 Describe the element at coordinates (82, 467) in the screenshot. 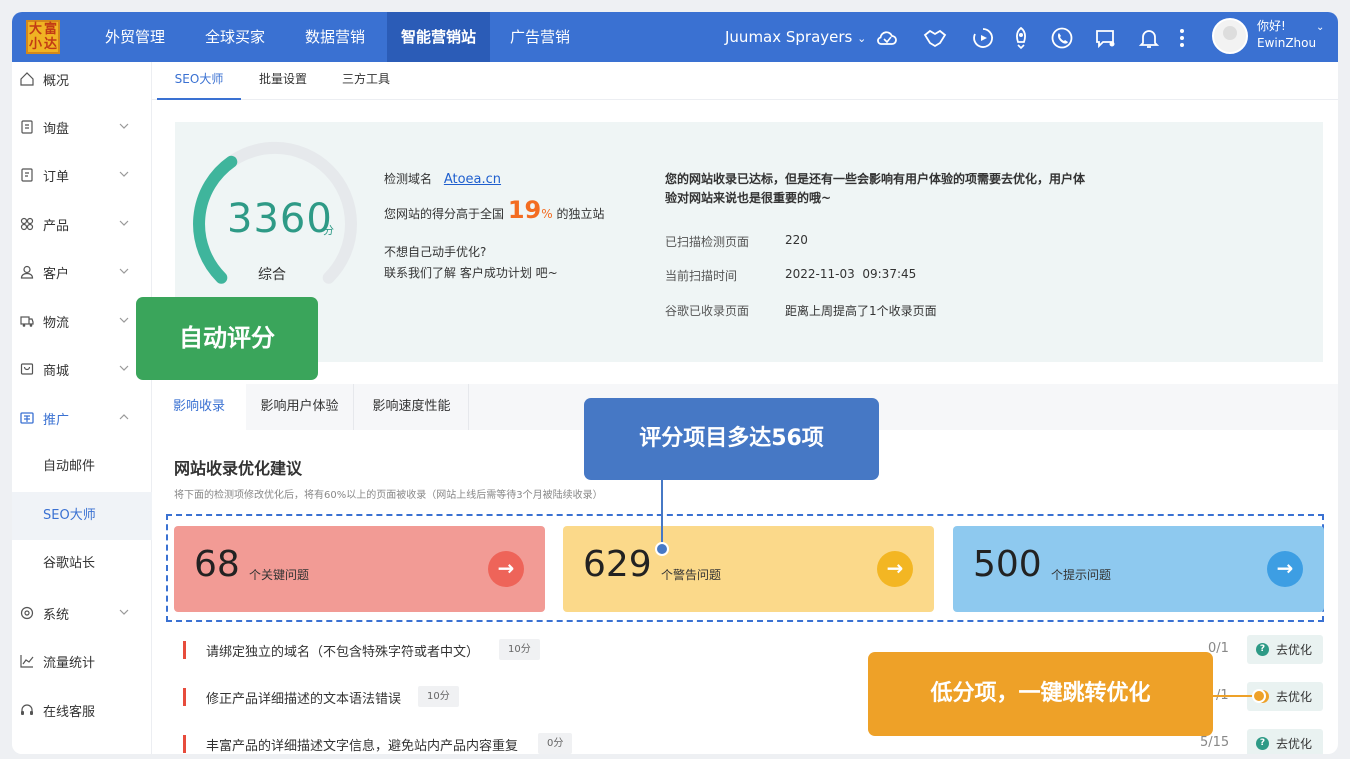

I see `sidebar-subitem-auto-email: 自动邮件` at that location.